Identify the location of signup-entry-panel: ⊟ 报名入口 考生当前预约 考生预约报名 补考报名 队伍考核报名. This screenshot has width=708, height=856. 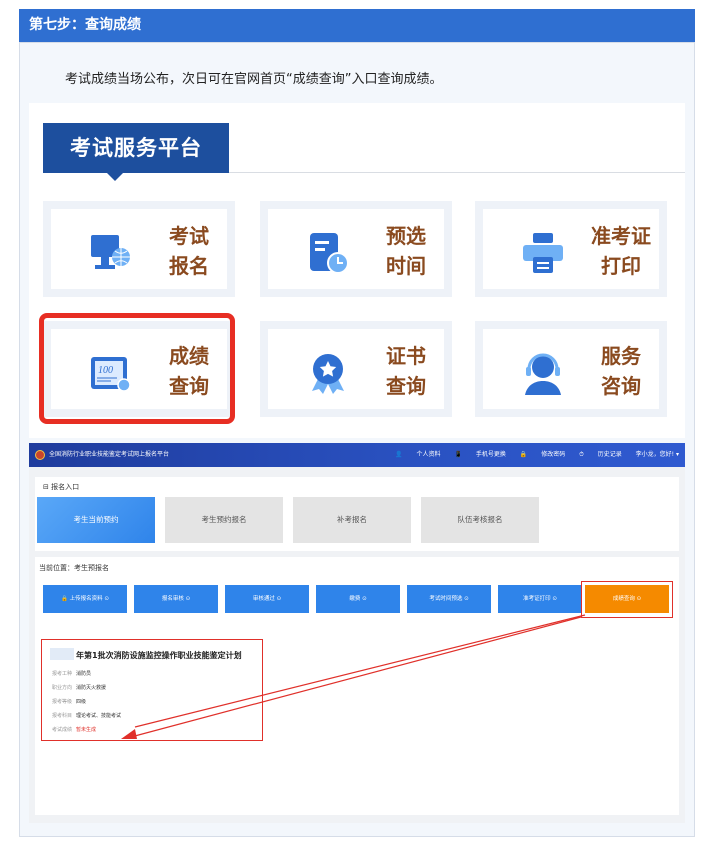
(357, 514).